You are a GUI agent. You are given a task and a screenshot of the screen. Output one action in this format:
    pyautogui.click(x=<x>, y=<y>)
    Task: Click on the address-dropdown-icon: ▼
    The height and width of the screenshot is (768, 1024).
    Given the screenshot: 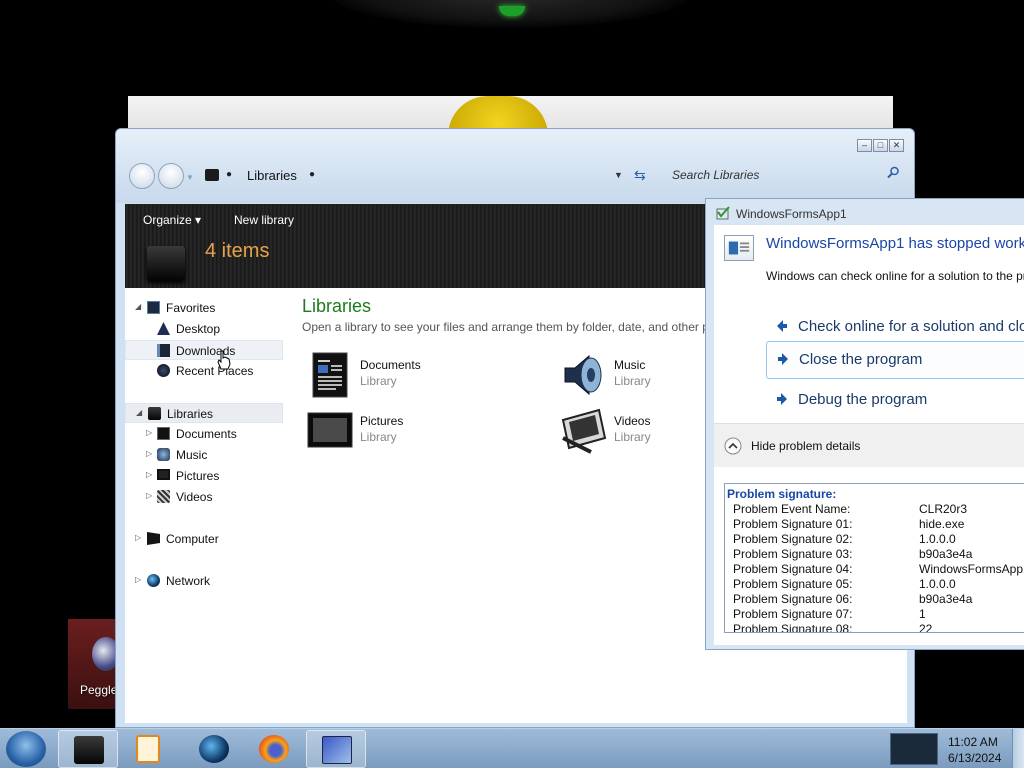 What is the action you would take?
    pyautogui.click(x=618, y=175)
    